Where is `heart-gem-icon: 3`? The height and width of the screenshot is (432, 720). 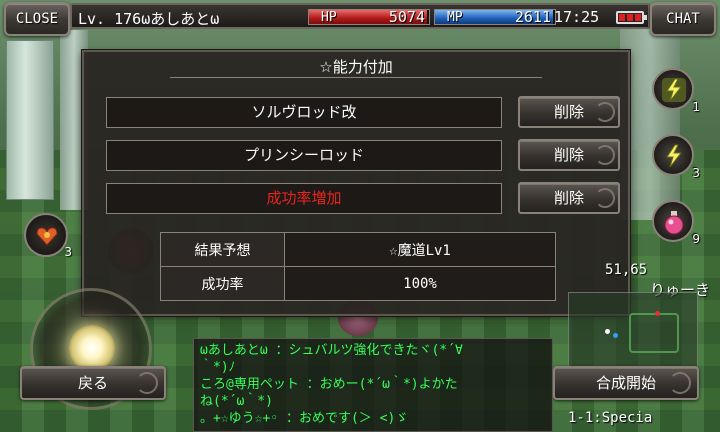 heart-gem-icon: 3 is located at coordinates (48, 236).